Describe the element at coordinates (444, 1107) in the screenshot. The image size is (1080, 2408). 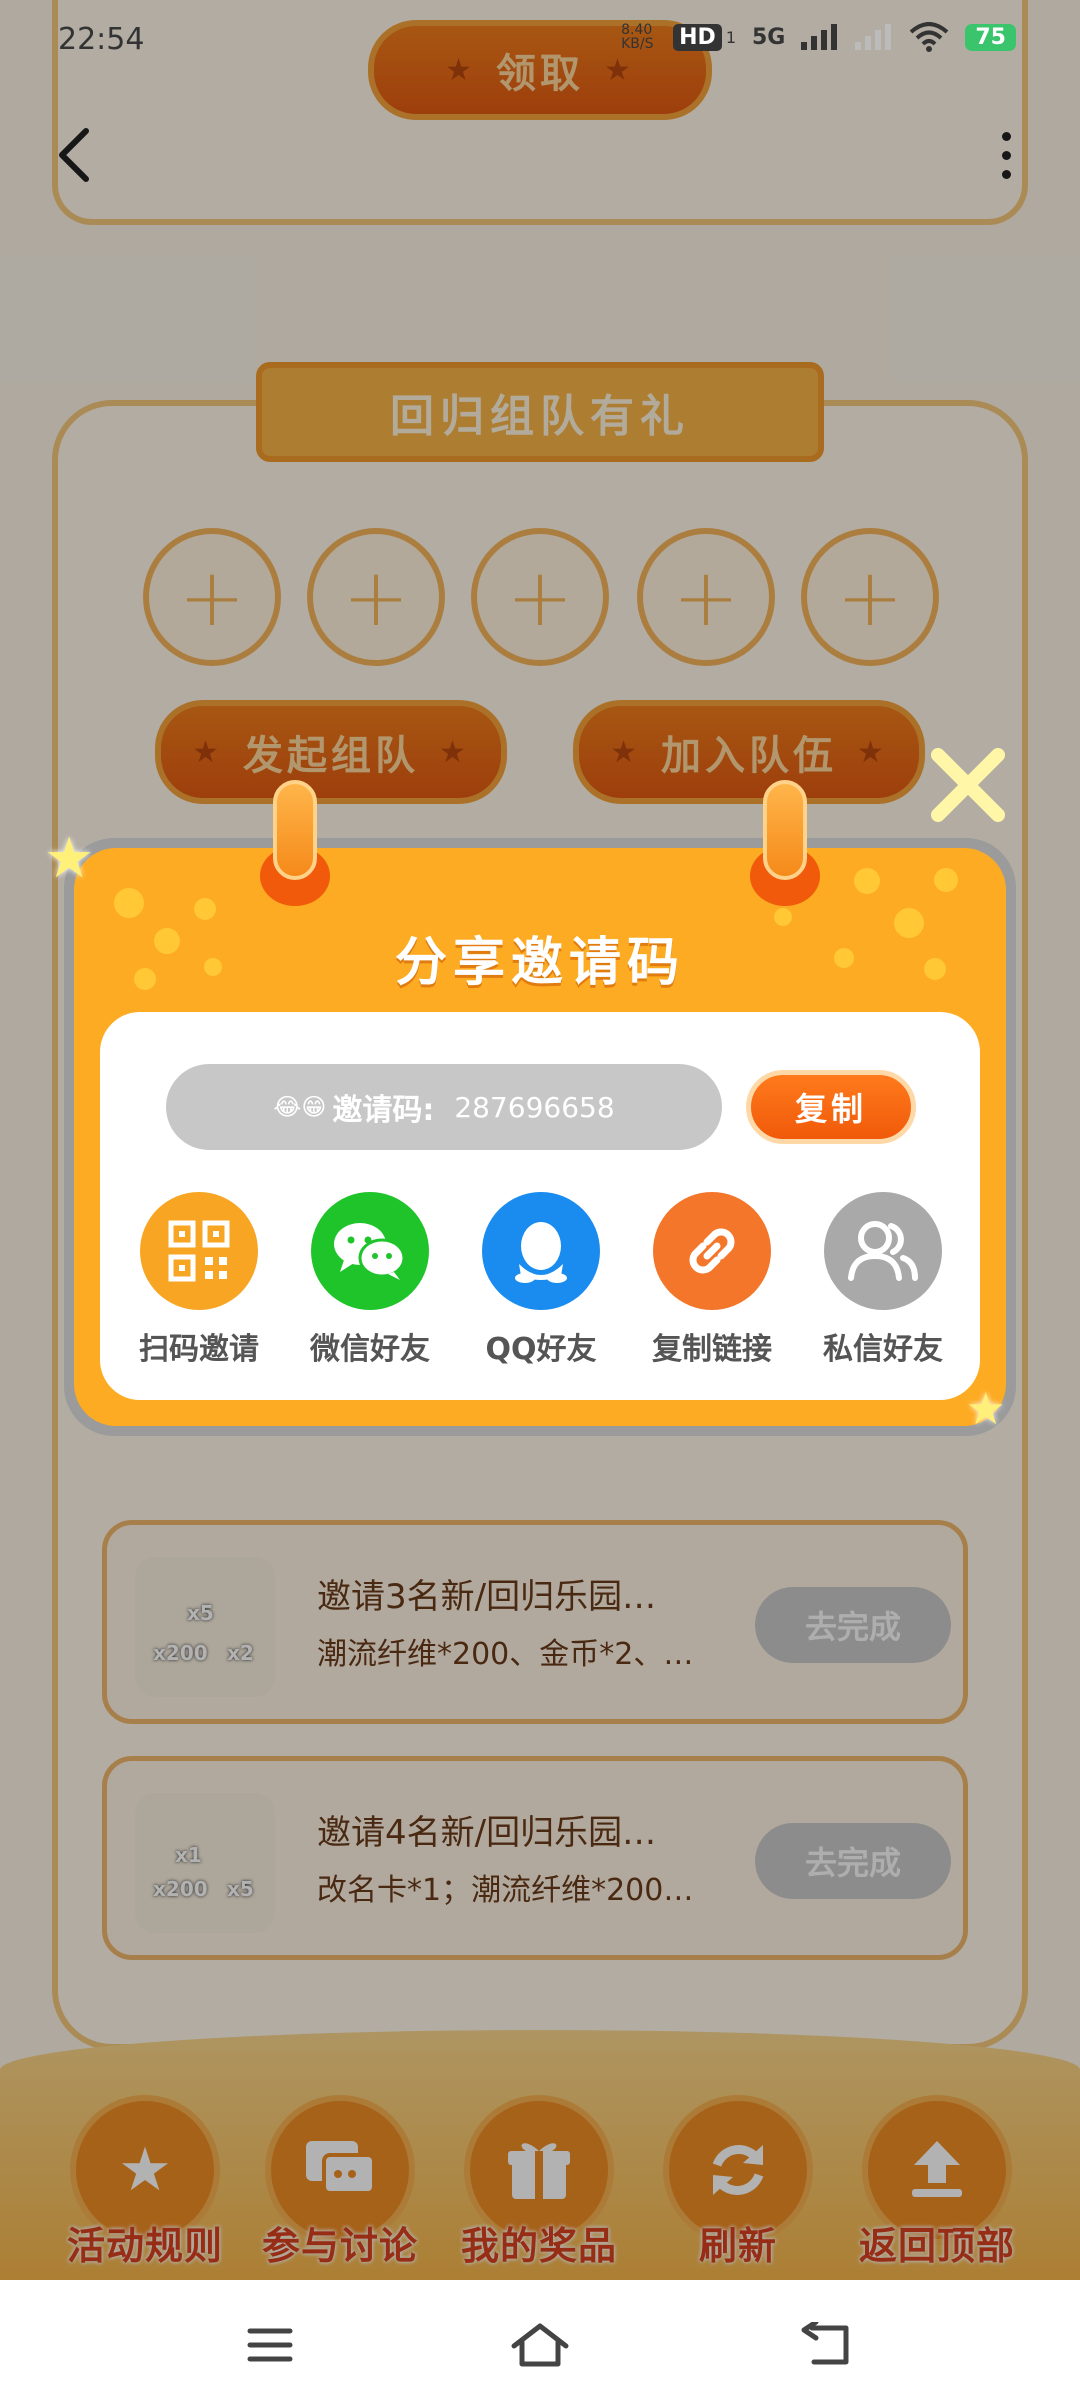
I see `invite-code-box: 😂😁 邀请码: 287696658` at that location.